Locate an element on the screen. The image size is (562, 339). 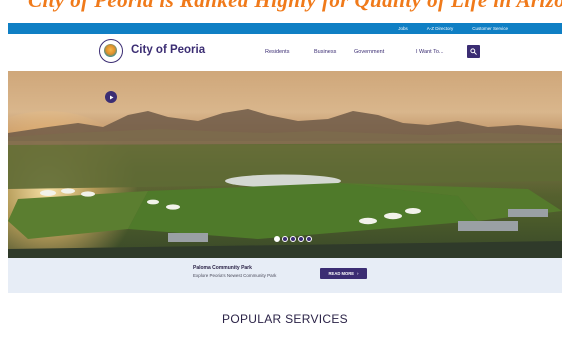
chevron-right-icon: › is located at coordinates (358, 273).